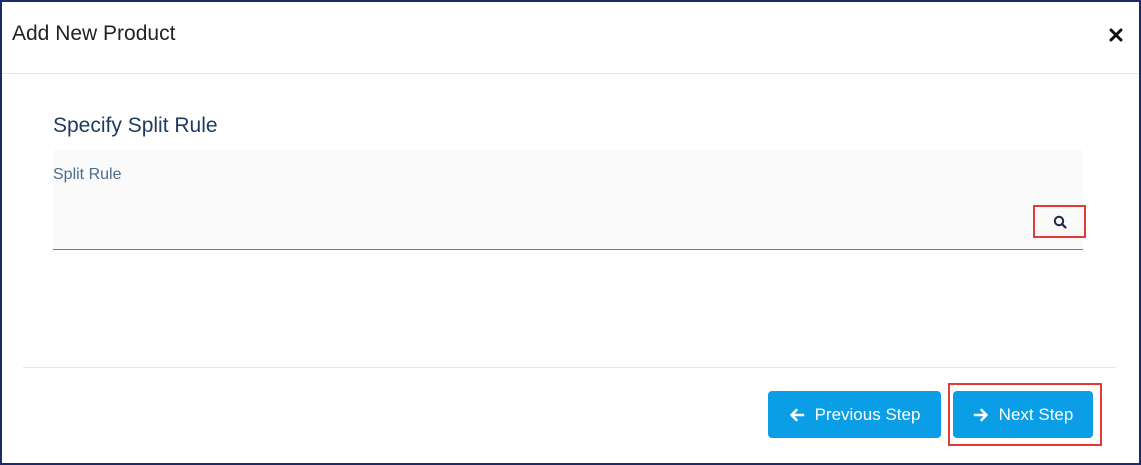  I want to click on search-icon, so click(1060, 222).